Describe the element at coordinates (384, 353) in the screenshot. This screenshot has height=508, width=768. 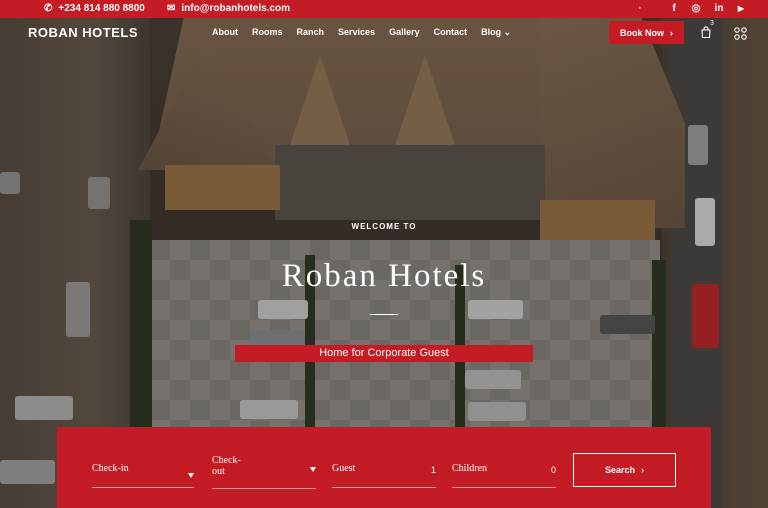
I see `hero-tagline: Home for Corporate Guest` at that location.